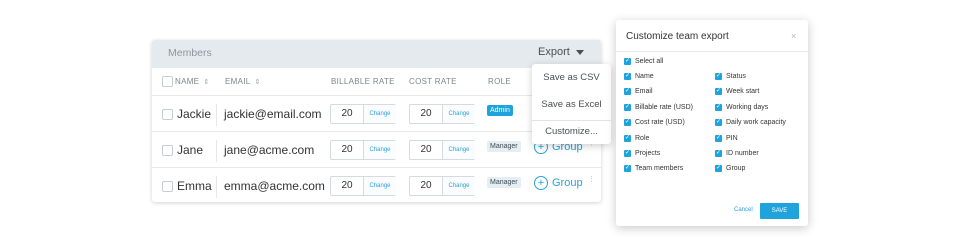 Image resolution: width=960 pixels, height=248 pixels. I want to click on role-badge: Admin, so click(500, 110).